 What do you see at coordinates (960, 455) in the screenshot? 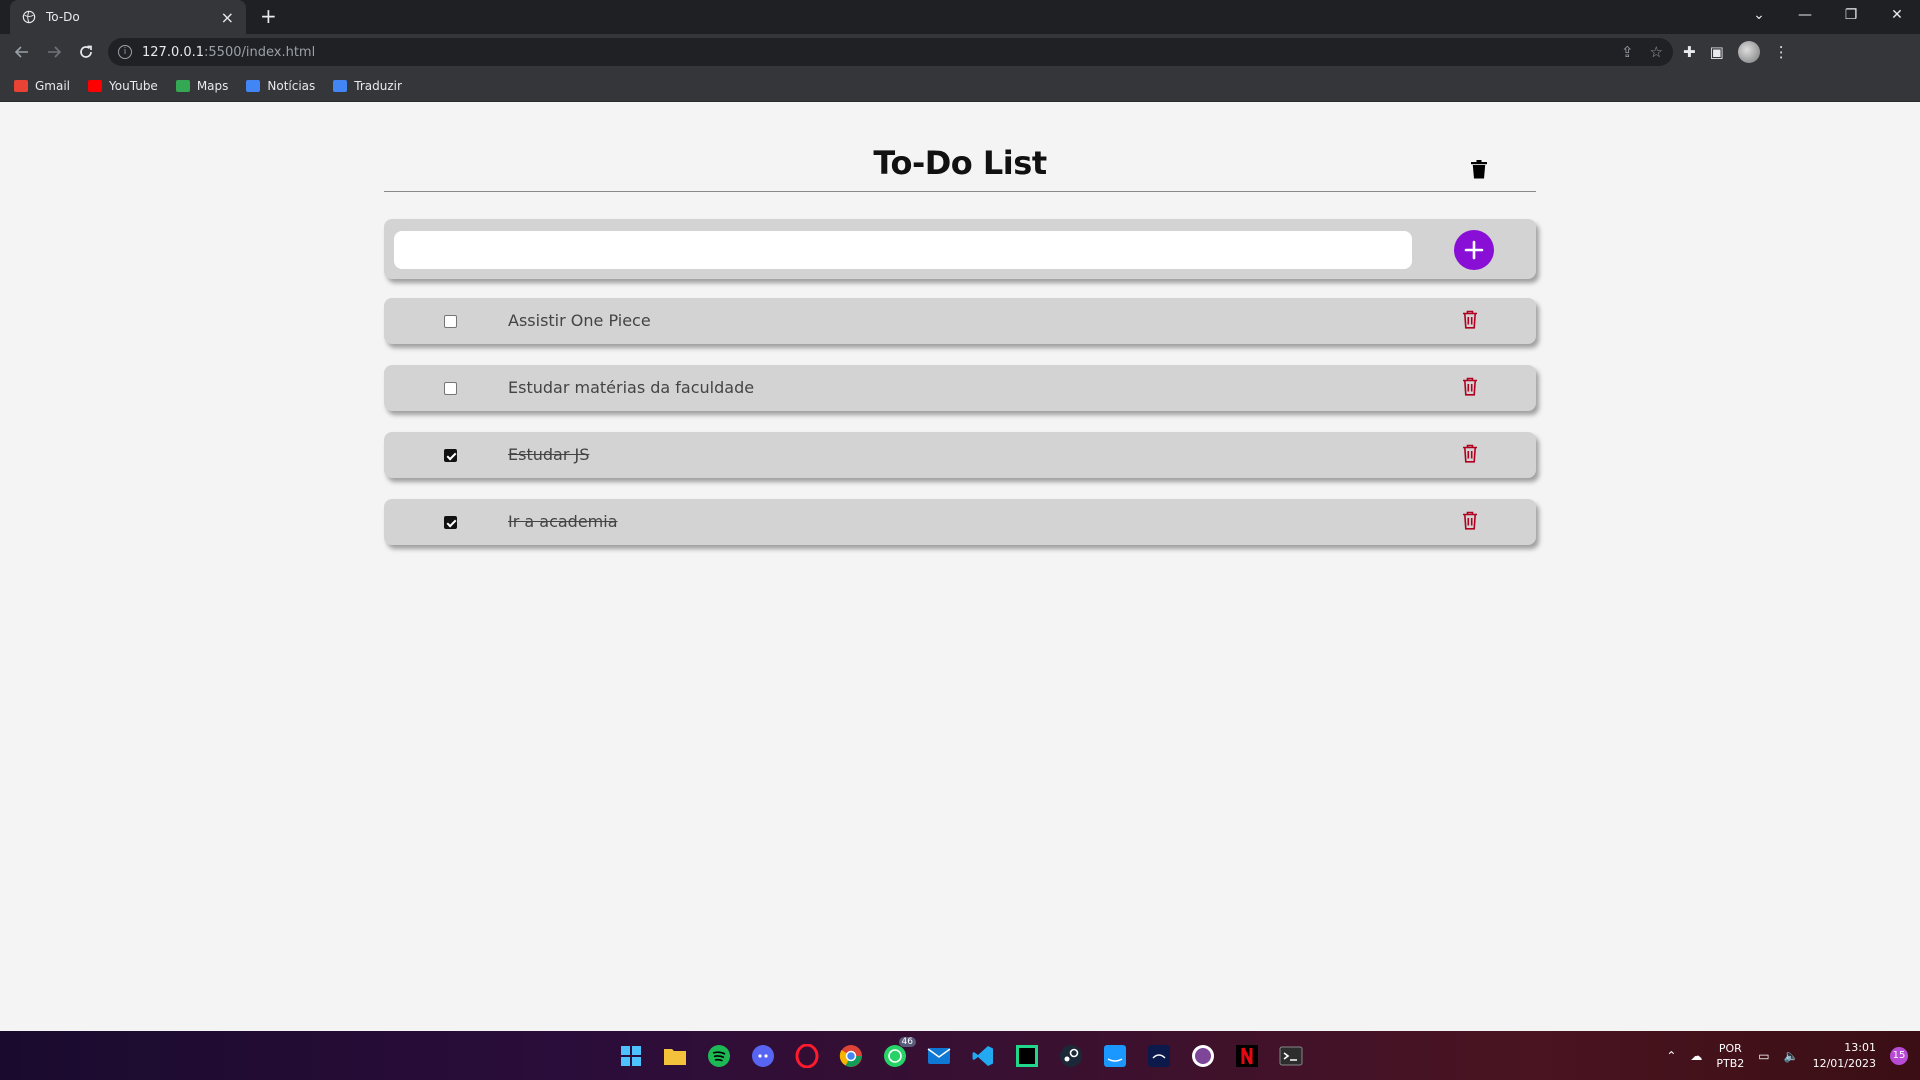
I see `task-item: Estudar JS` at bounding box center [960, 455].